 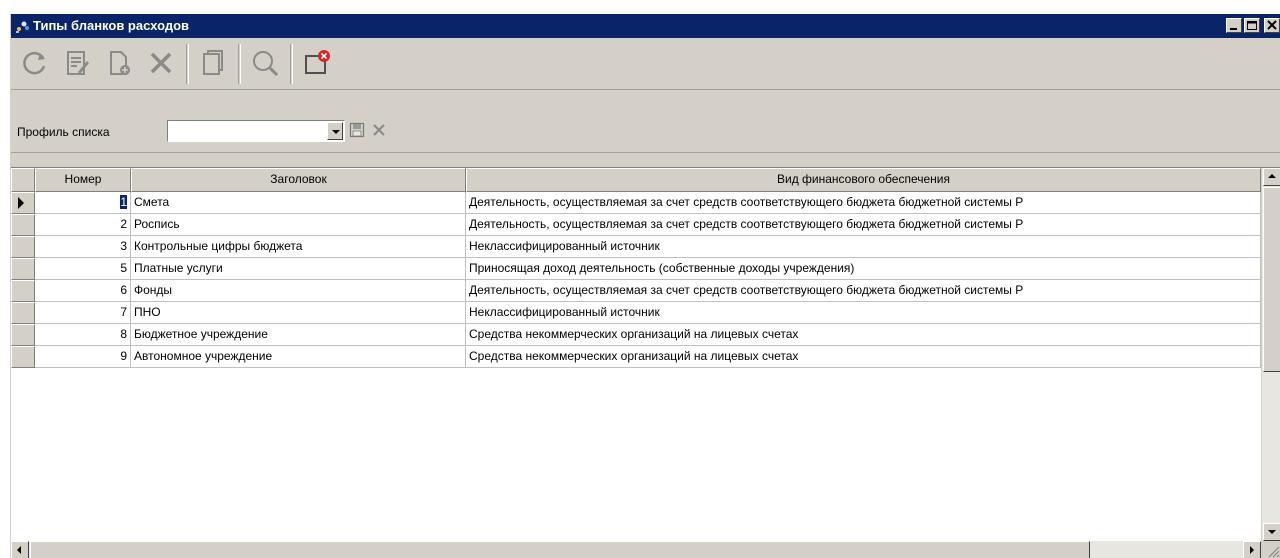 I want to click on horizontal-scrollbar, so click(x=636, y=549).